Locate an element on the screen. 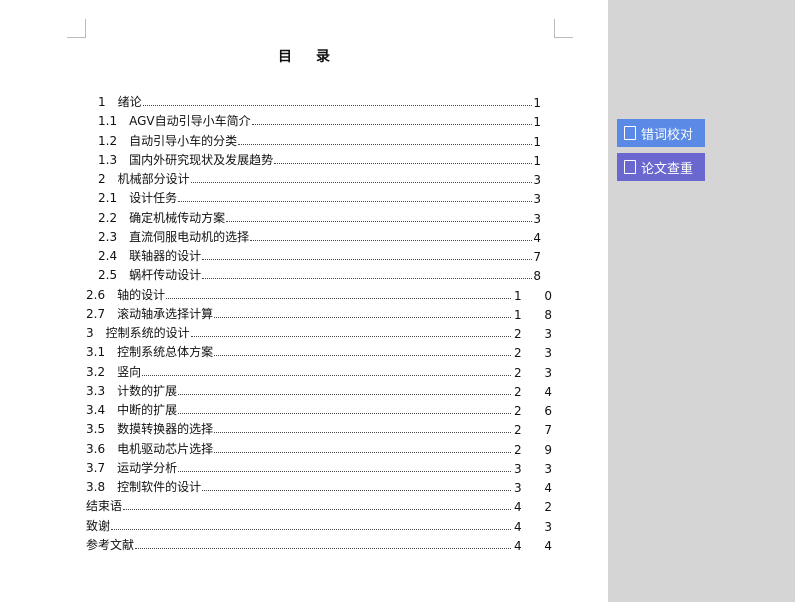 This screenshot has height=602, width=795. toc-entry: 3.5 数摸转换器的选择 2 7 is located at coordinates (319, 428).